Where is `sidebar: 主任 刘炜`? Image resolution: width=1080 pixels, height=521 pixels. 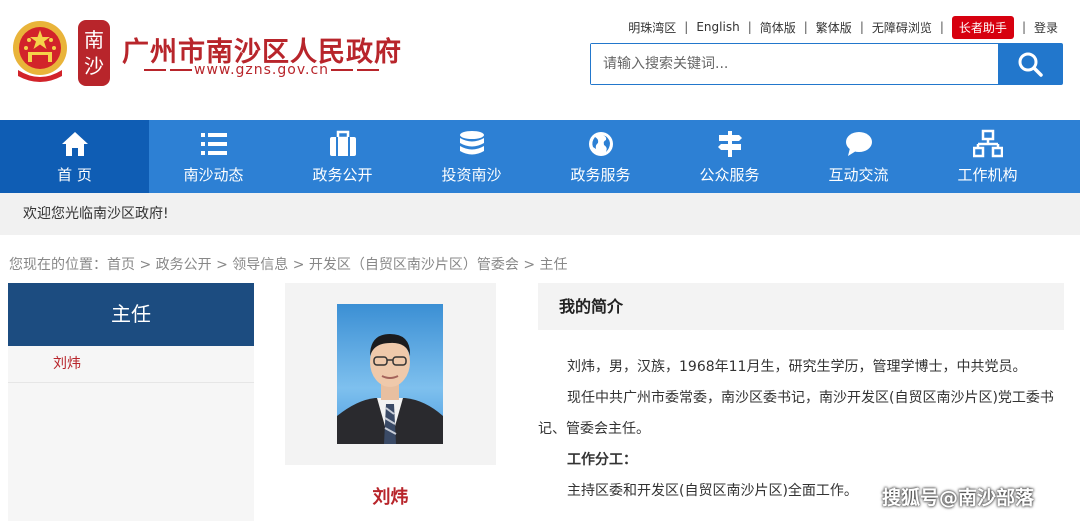
sidebar: 主任 刘炜 is located at coordinates (131, 402).